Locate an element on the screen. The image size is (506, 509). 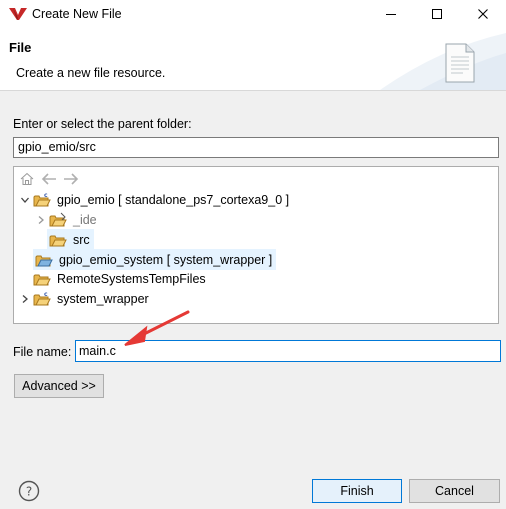
close-icon is located at coordinates (483, 14).